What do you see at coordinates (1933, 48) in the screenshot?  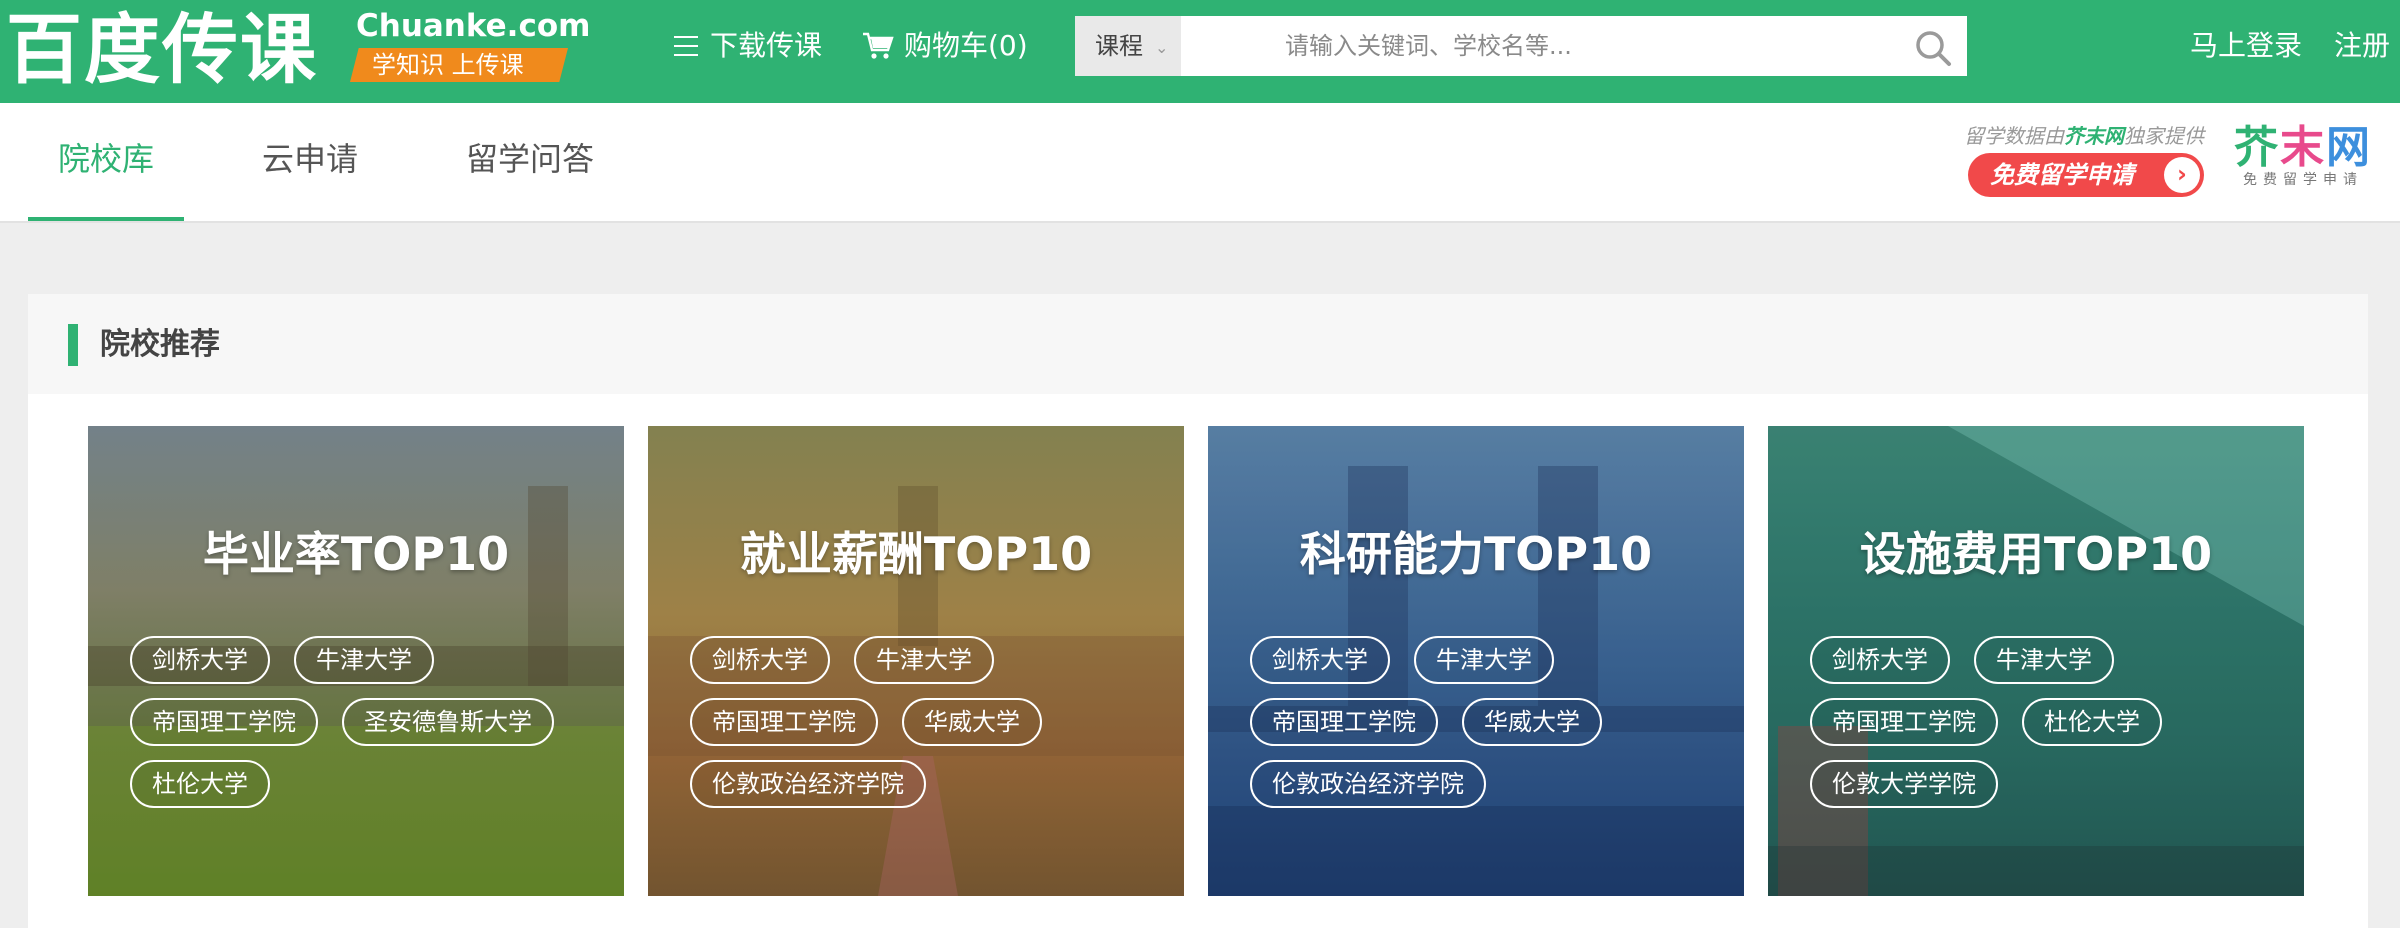 I see `magnifier-icon` at bounding box center [1933, 48].